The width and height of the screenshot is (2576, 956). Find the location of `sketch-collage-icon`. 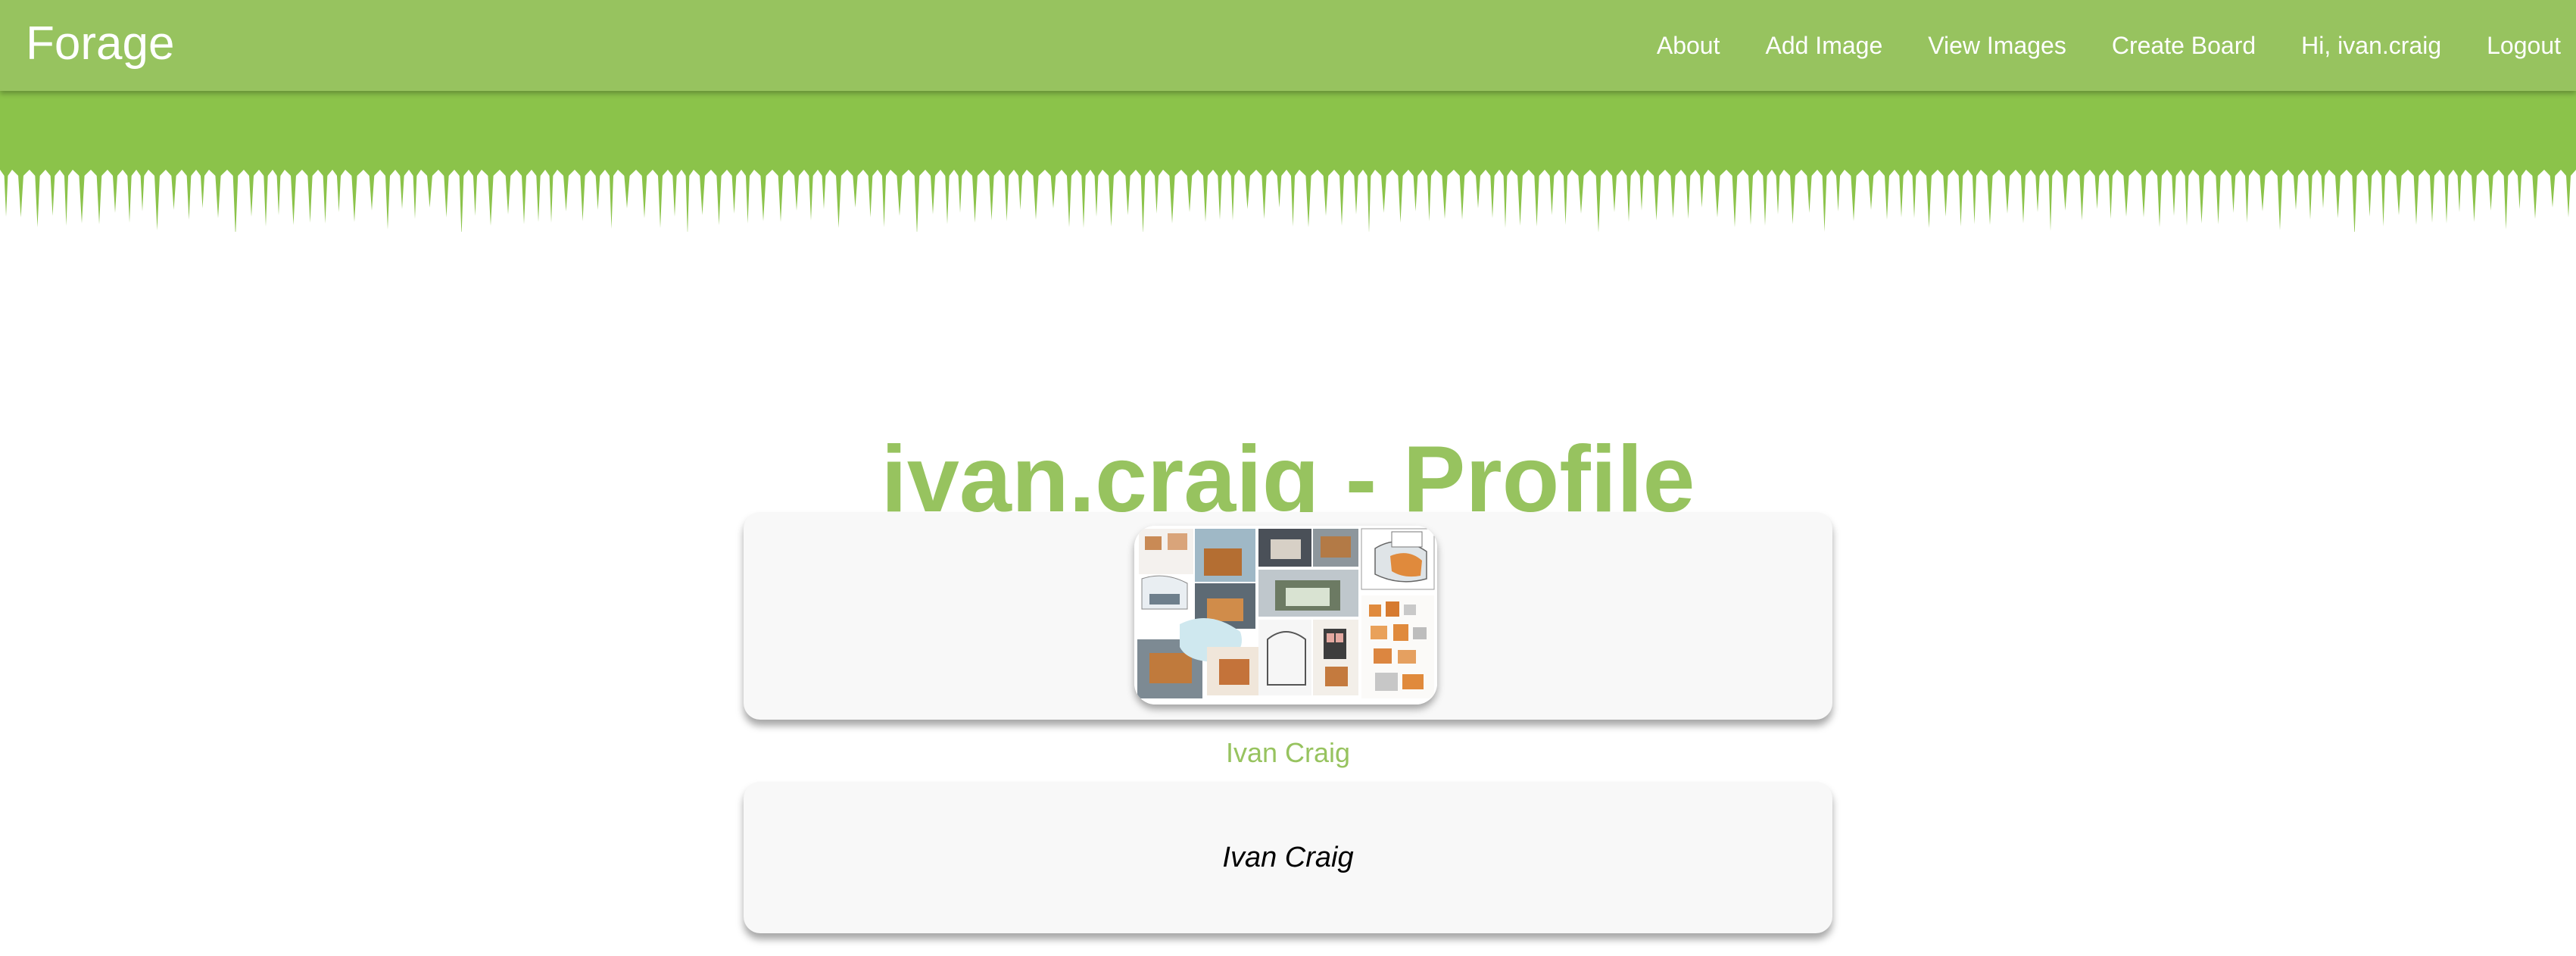

sketch-collage-icon is located at coordinates (1285, 615).